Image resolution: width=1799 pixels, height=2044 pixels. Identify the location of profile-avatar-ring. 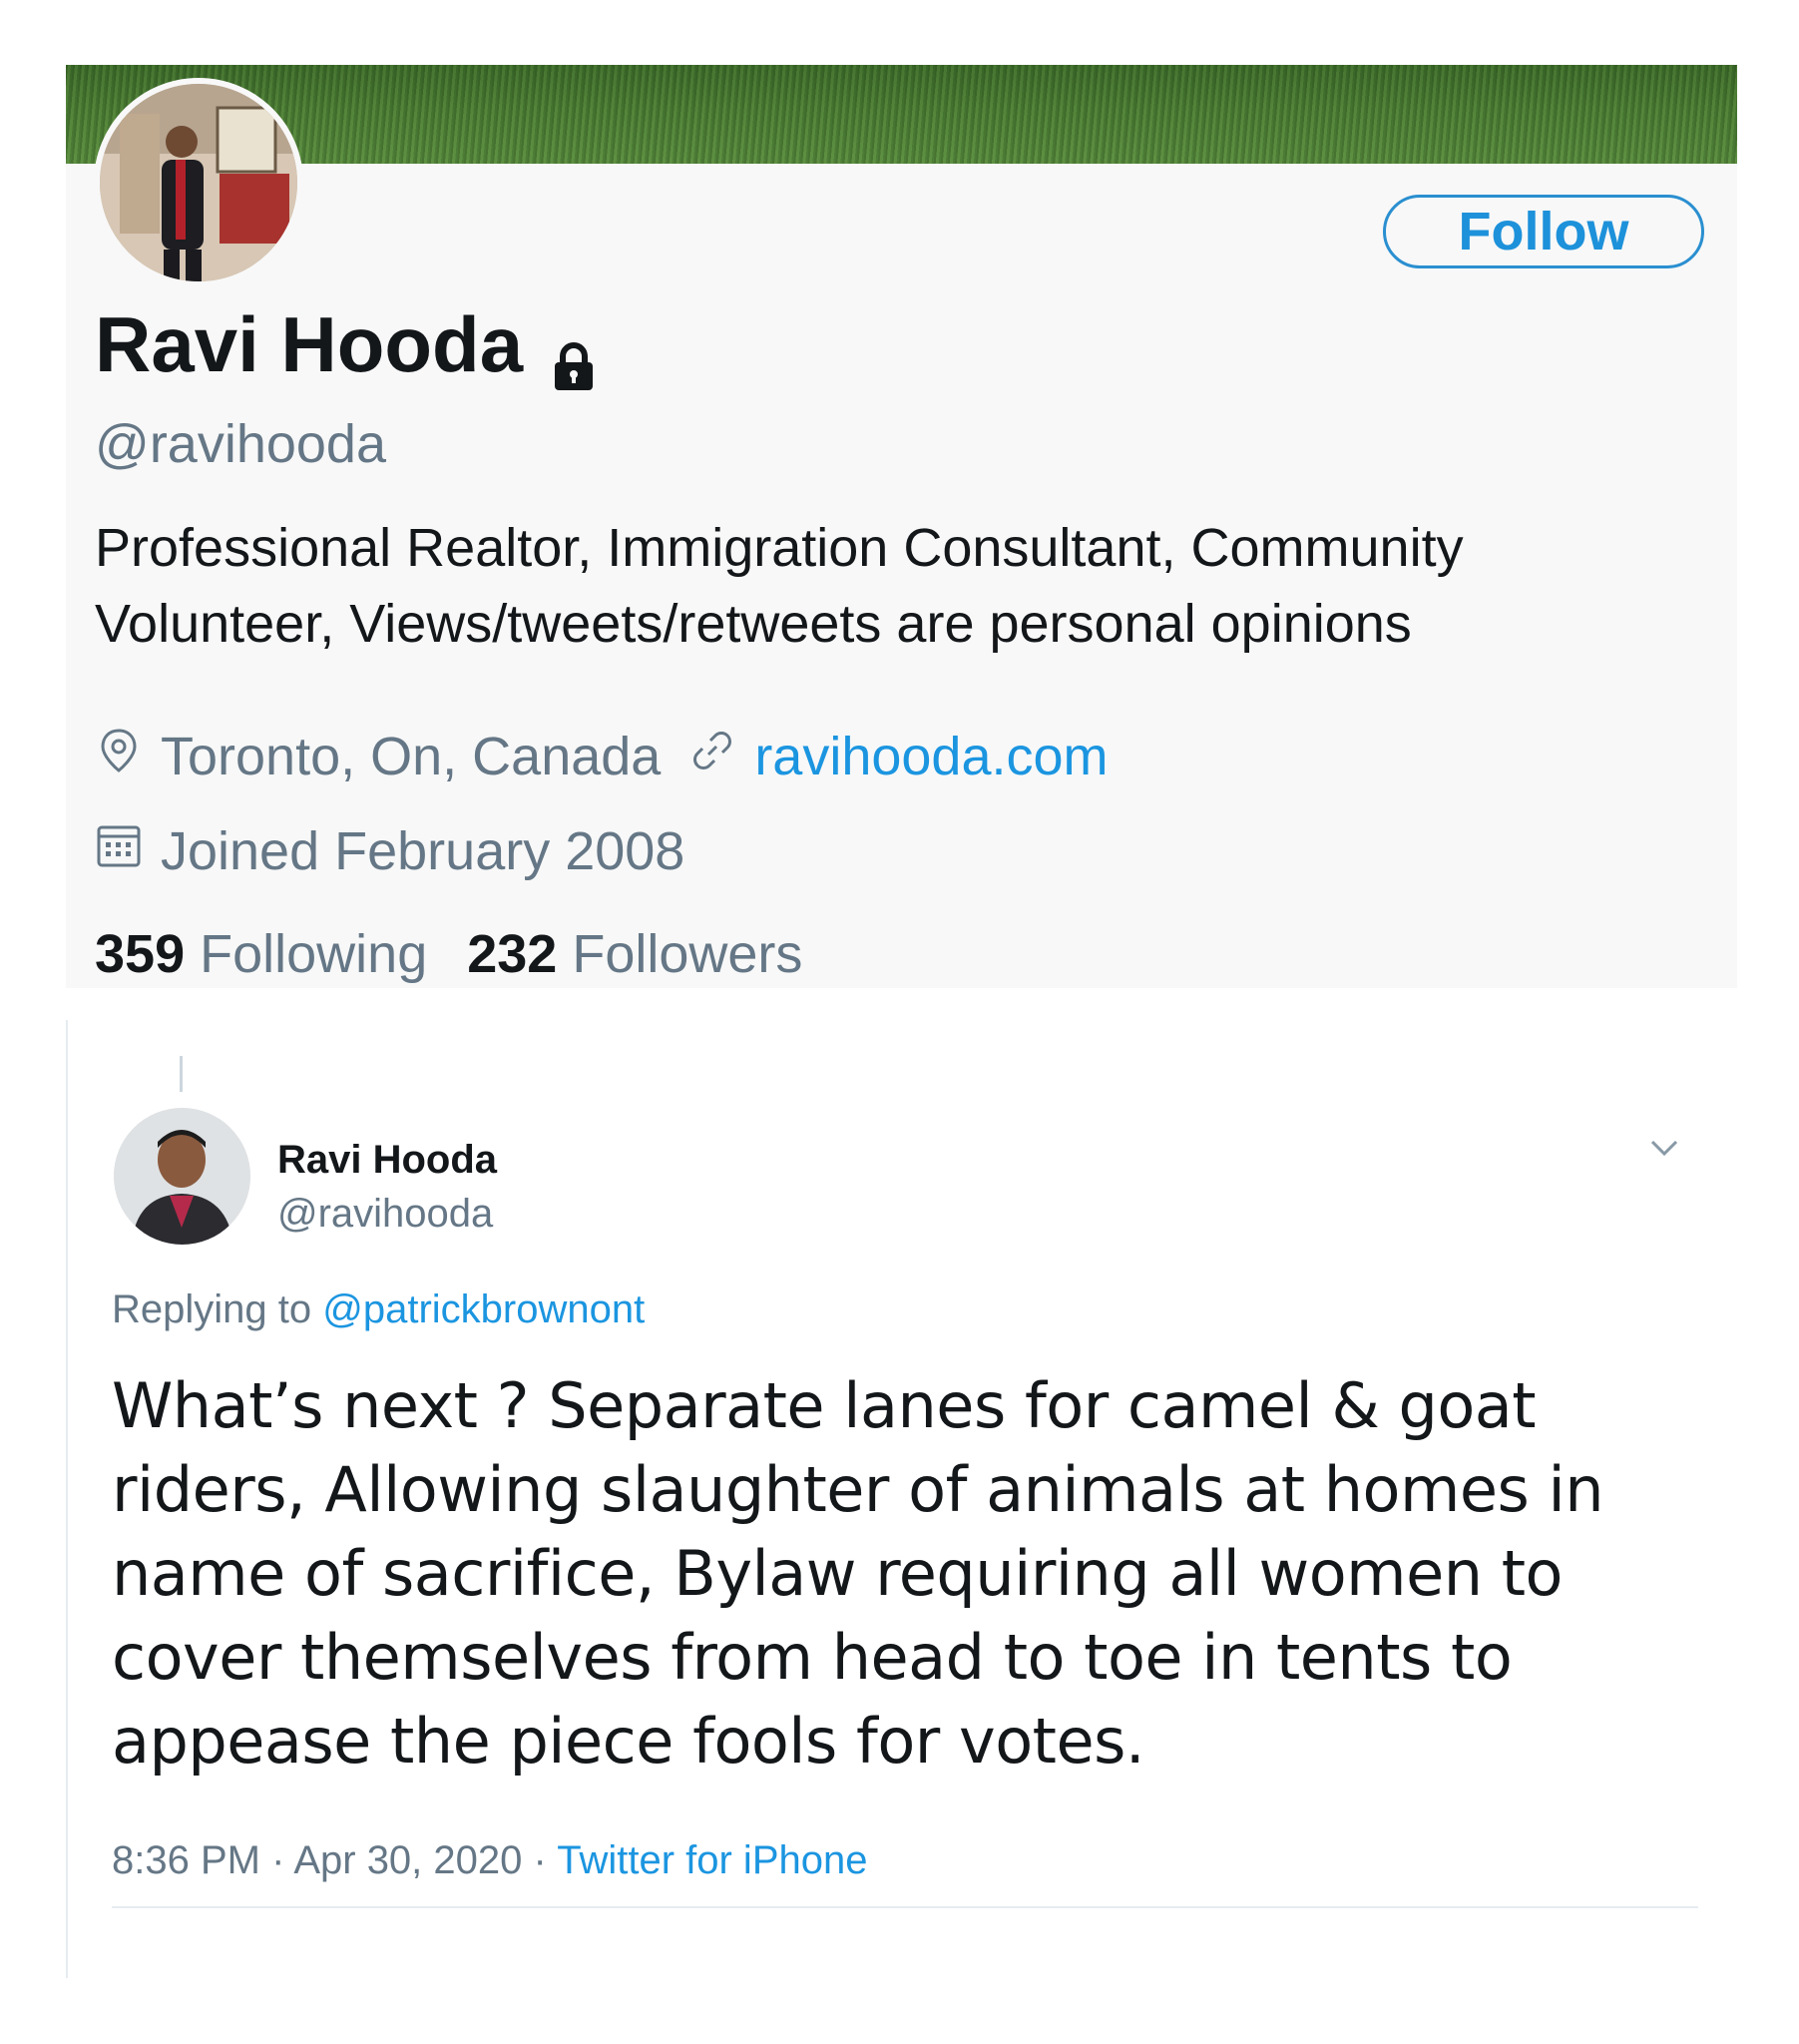
(198, 182).